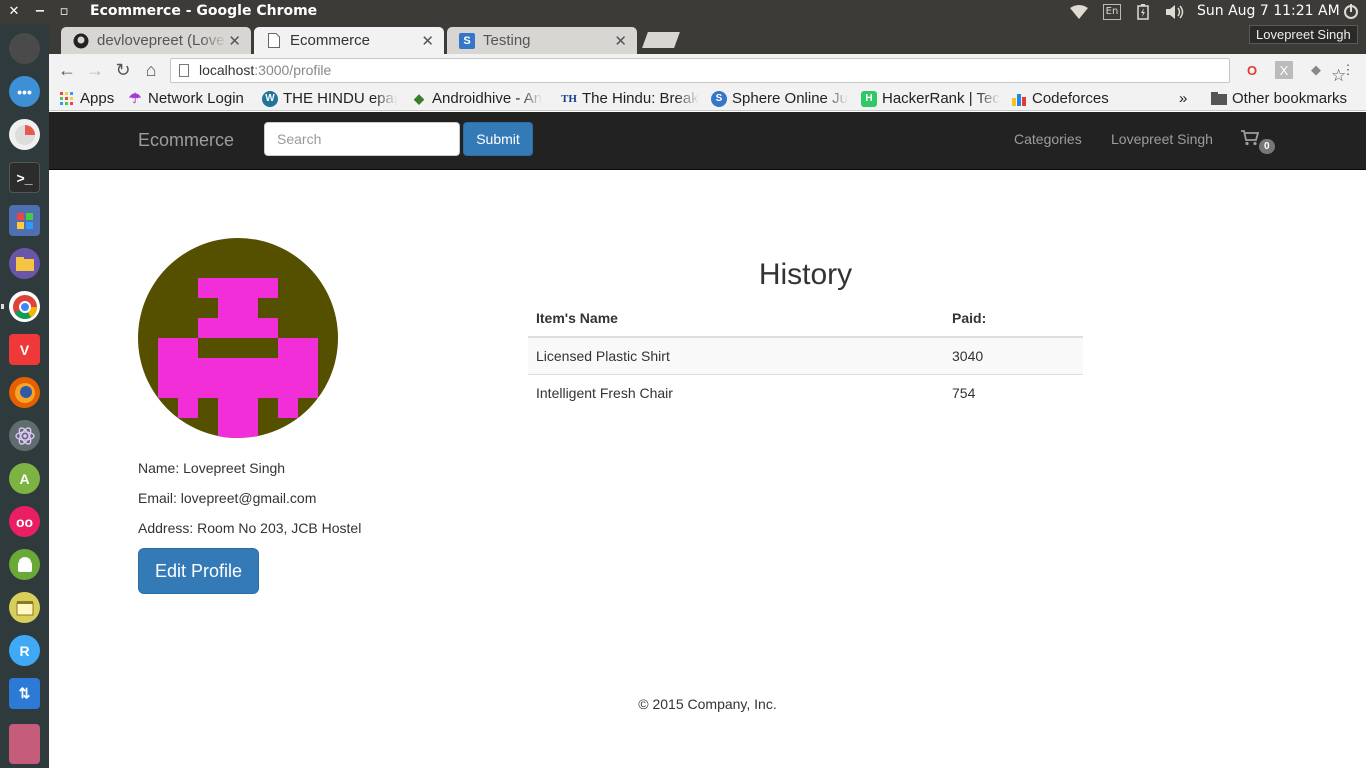  What do you see at coordinates (24, 306) in the screenshot?
I see `chrome-icon` at bounding box center [24, 306].